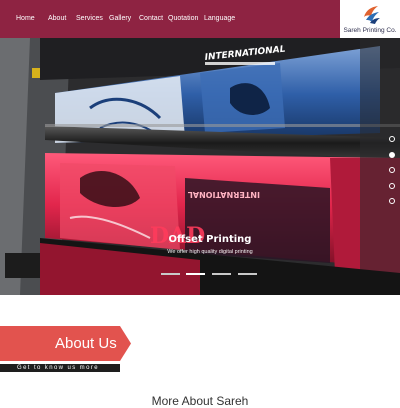  What do you see at coordinates (372, 15) in the screenshot?
I see `bird-logo-icon` at bounding box center [372, 15].